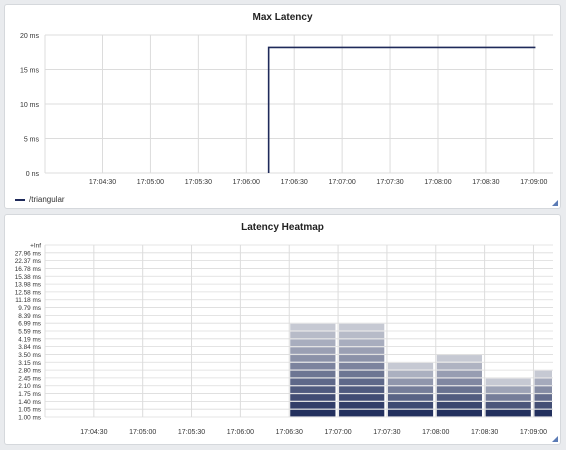 The width and height of the screenshot is (566, 450). What do you see at coordinates (32, 140) in the screenshot?
I see `y-tick-label: 5 ms` at bounding box center [32, 140].